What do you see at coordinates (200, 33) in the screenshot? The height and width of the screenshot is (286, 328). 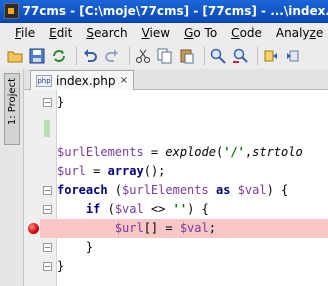 I see `menu-go-to: Go To` at bounding box center [200, 33].